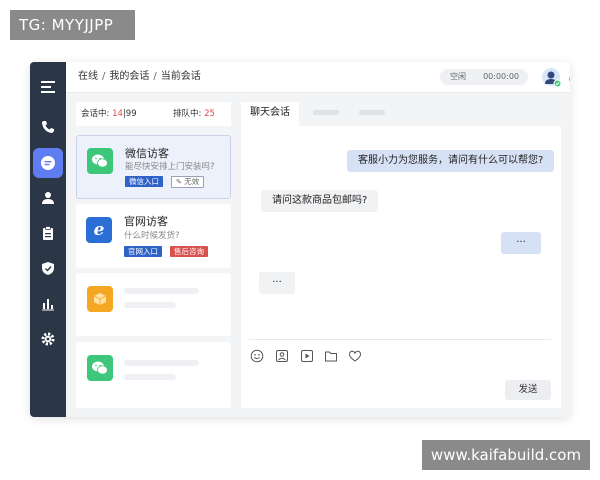 The image size is (600, 480). I want to click on sidebar, so click(48, 239).